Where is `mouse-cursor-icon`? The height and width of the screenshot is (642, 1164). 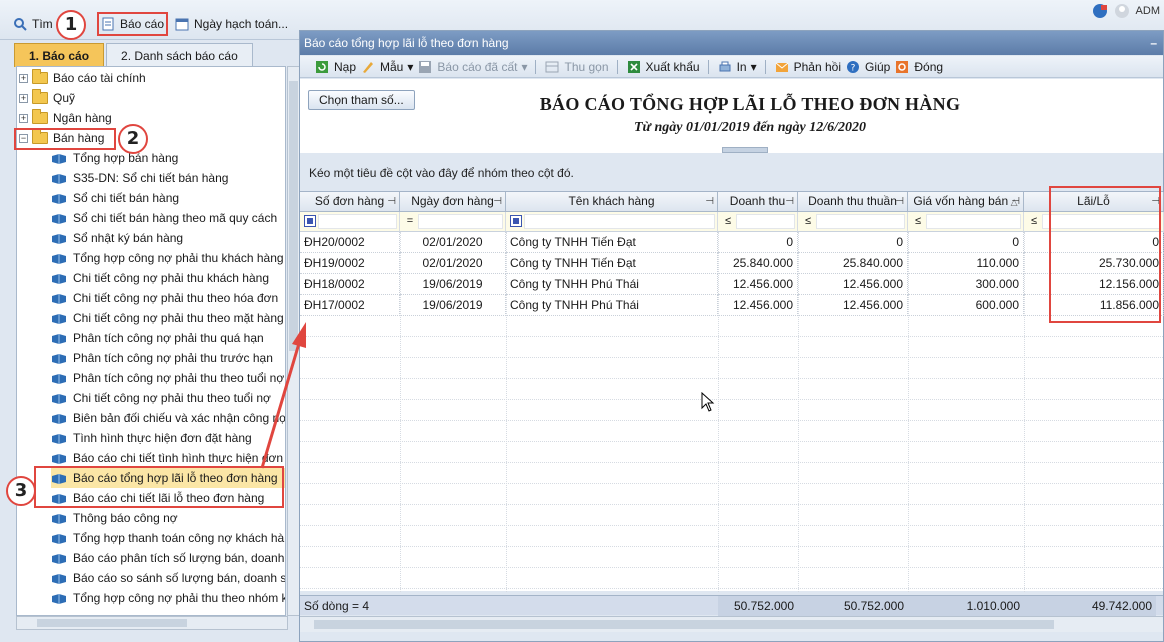
mouse-cursor-icon is located at coordinates (708, 402).